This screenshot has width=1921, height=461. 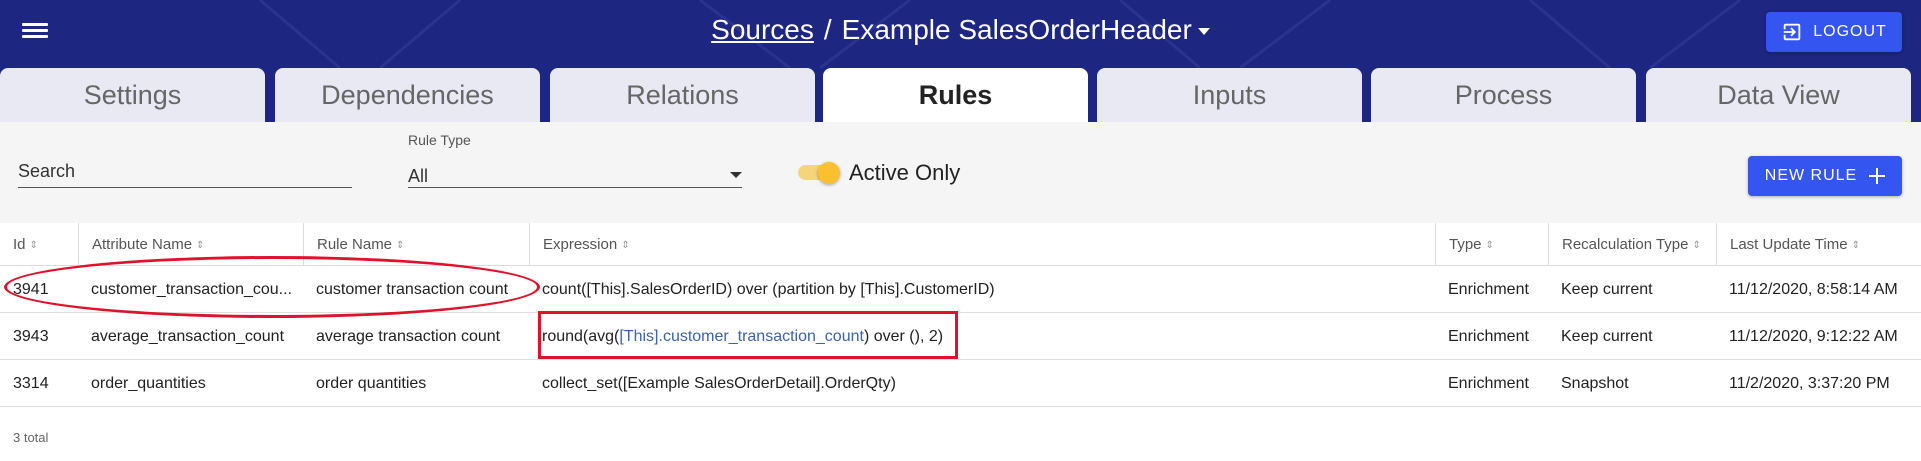 What do you see at coordinates (1465, 244) in the screenshot?
I see `column-header-label: Type` at bounding box center [1465, 244].